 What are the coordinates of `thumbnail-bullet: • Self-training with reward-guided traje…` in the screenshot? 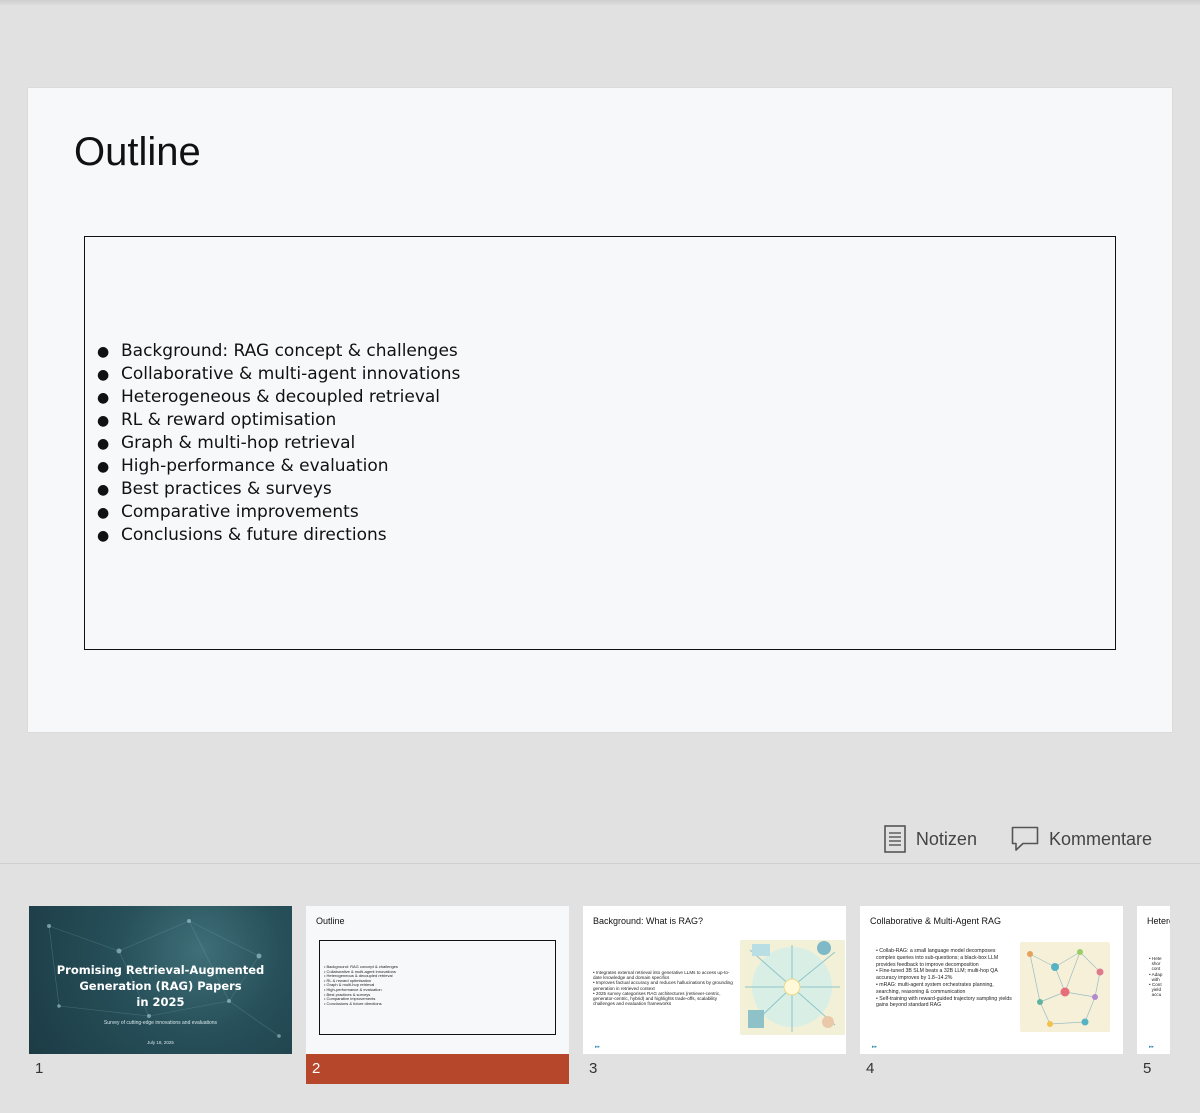 It's located at (944, 1002).